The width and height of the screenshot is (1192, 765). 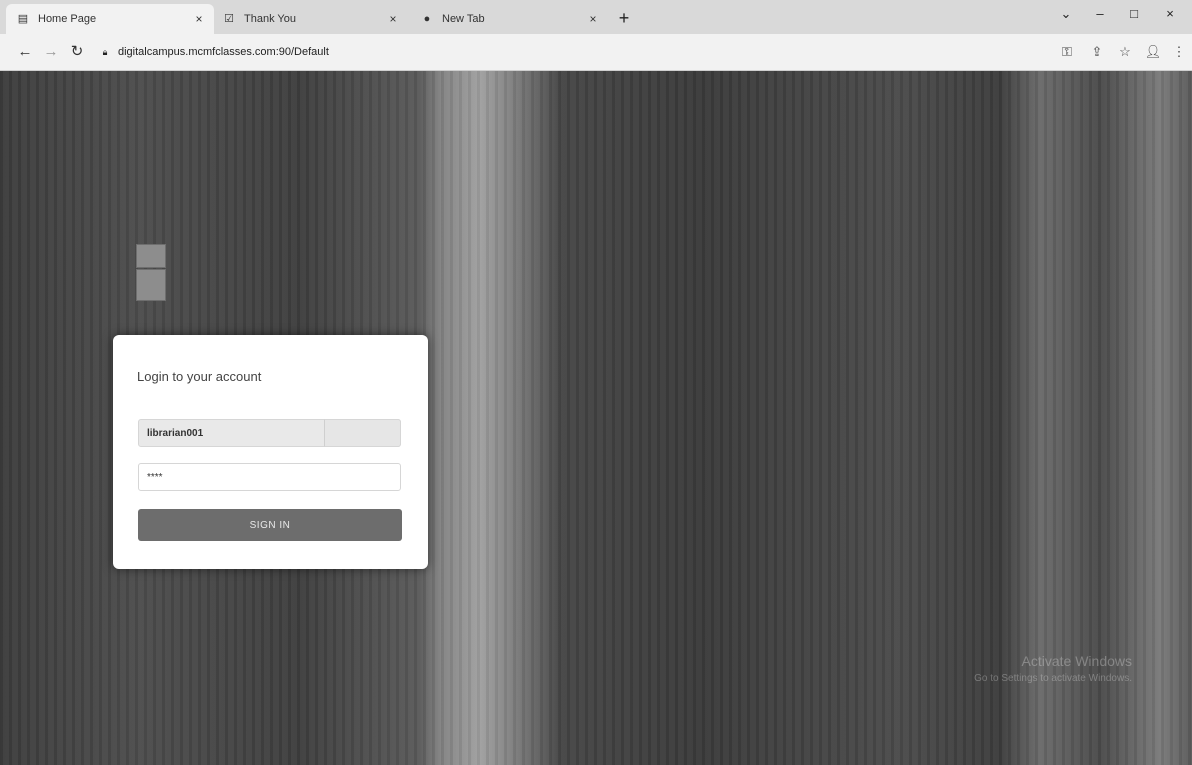 I want to click on key-icon: ⚿, so click(x=1067, y=52).